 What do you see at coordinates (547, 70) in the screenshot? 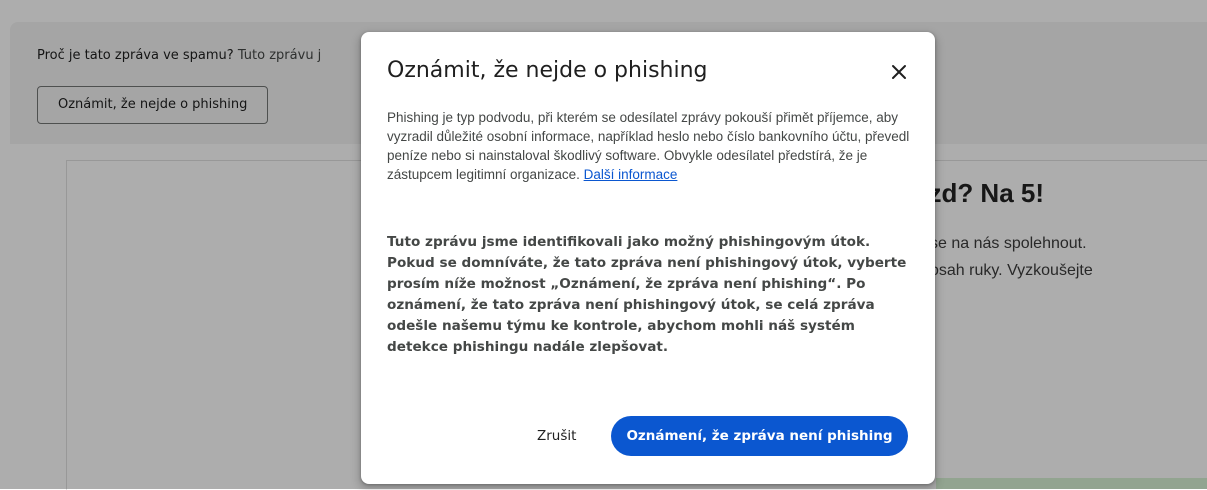
I see `dialog-title: Oznámit, že nejde o phishing` at bounding box center [547, 70].